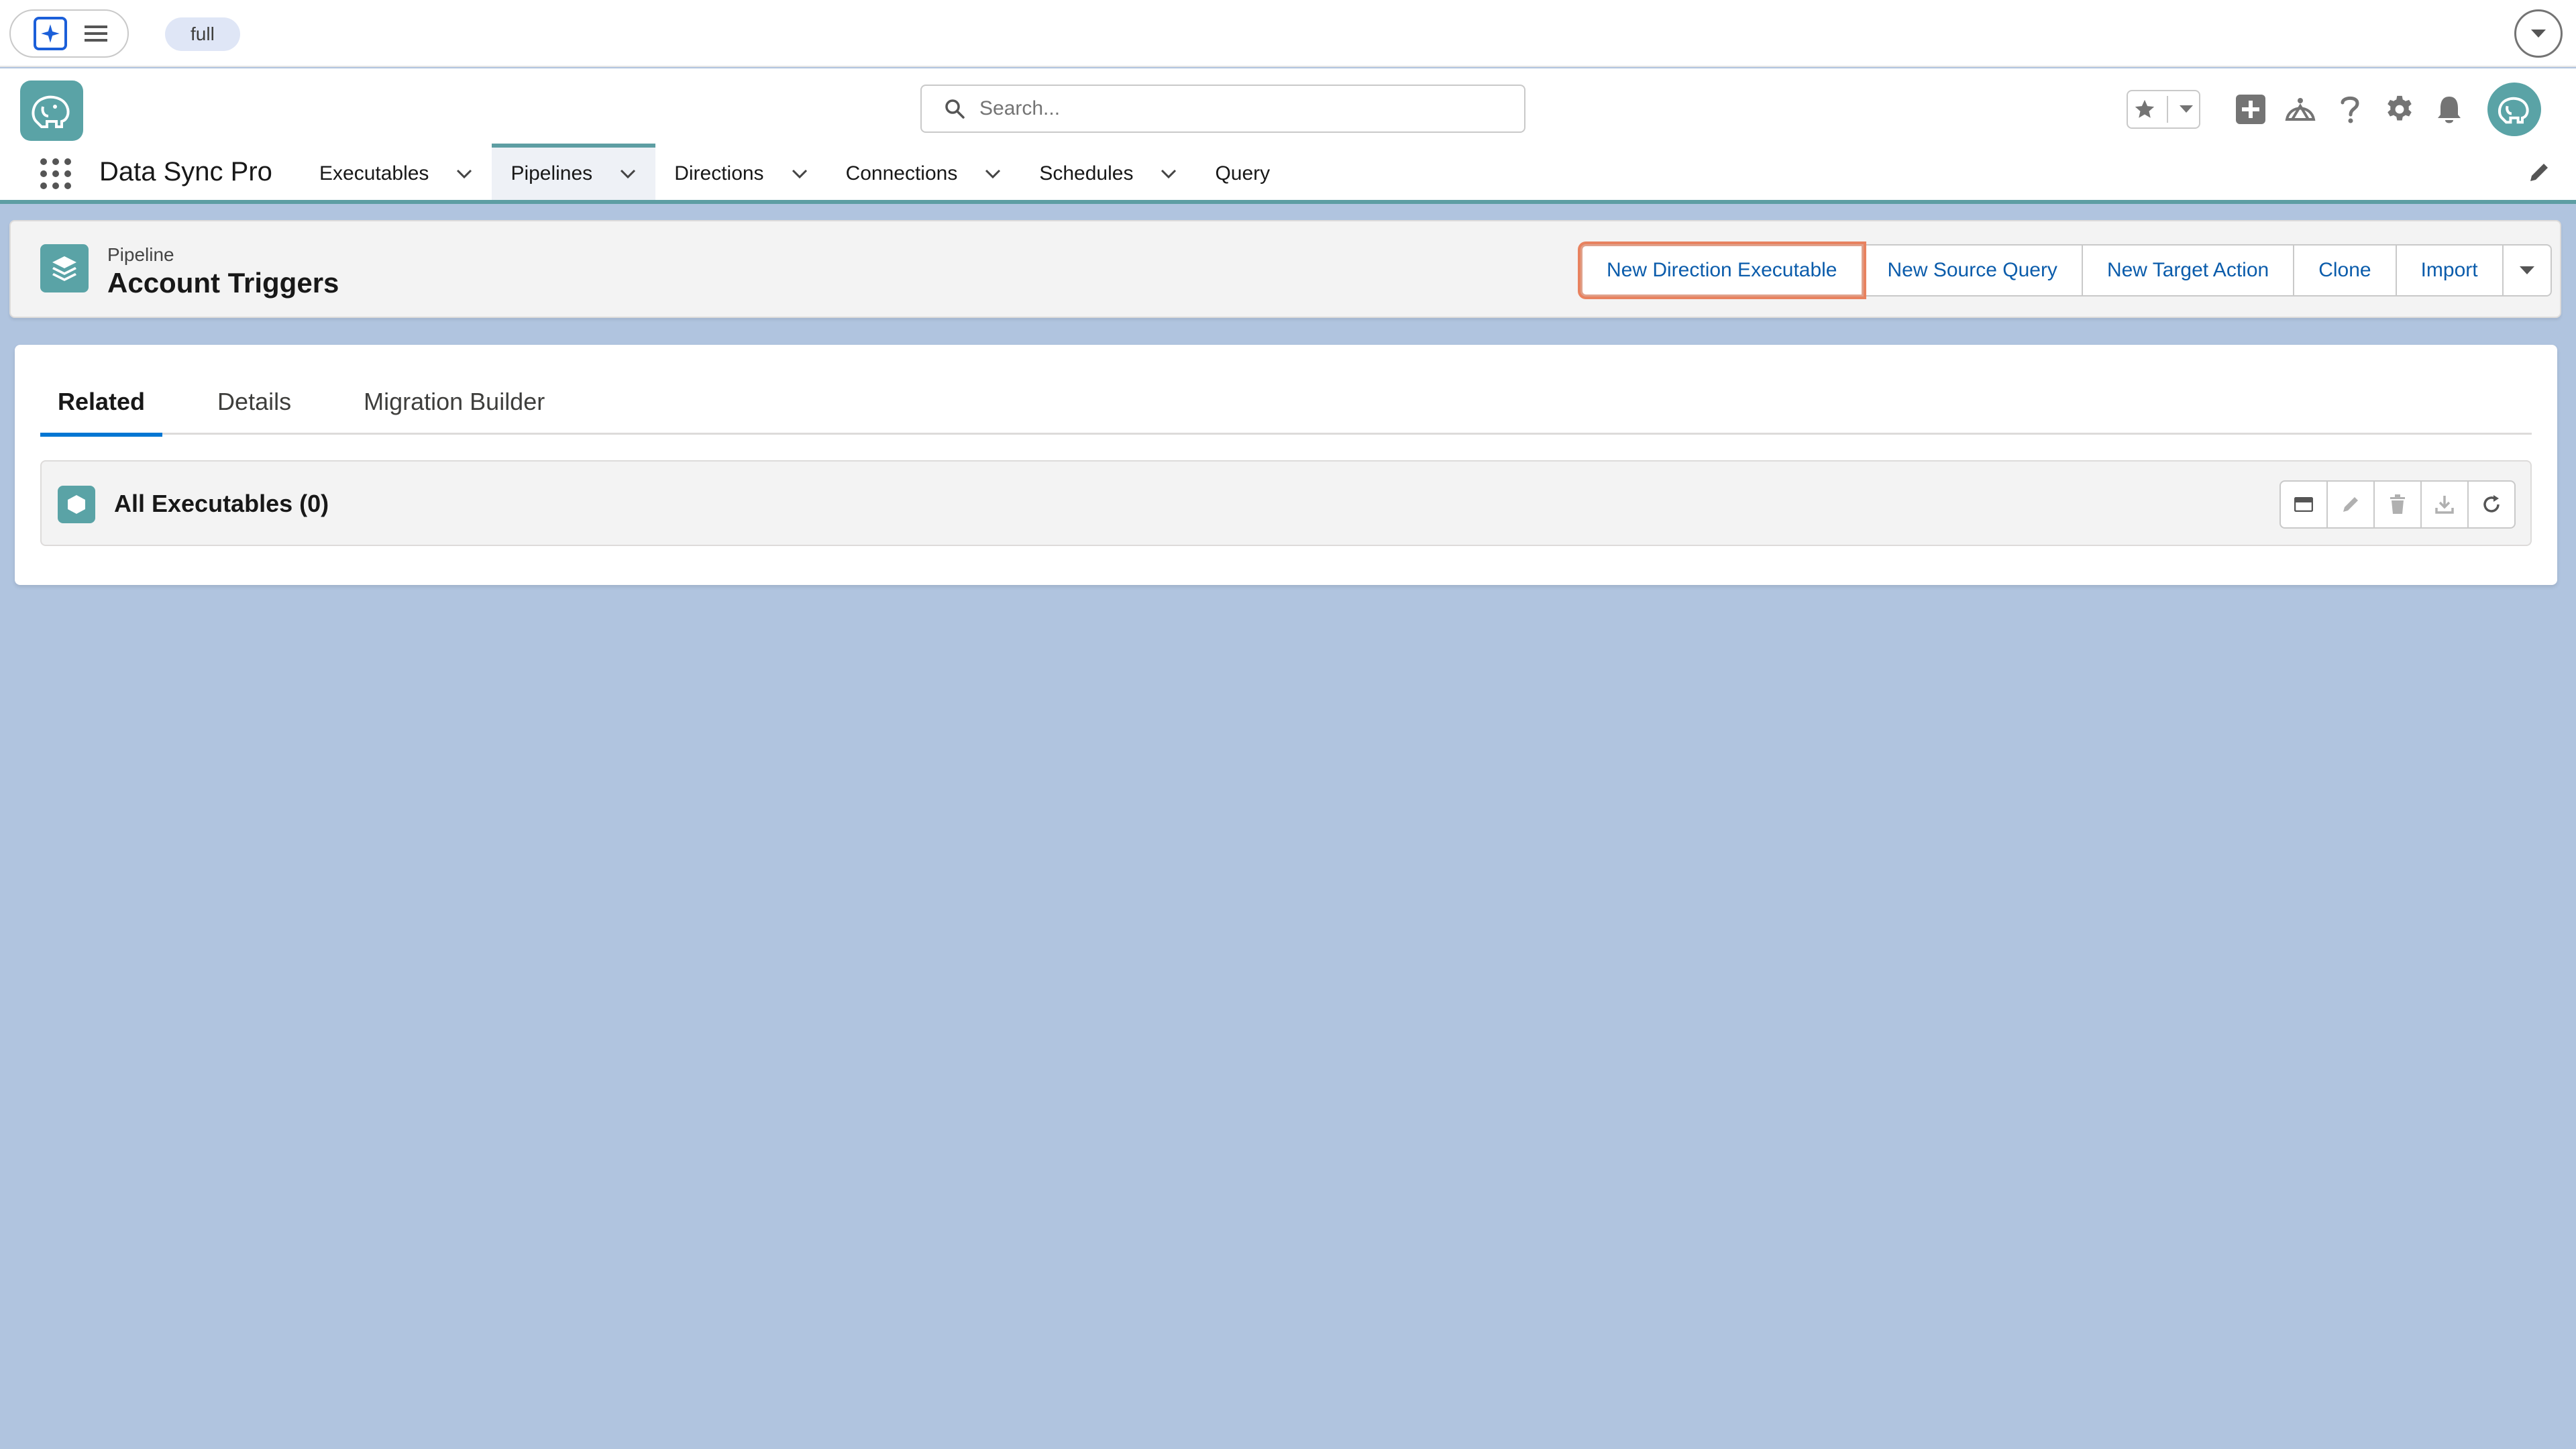  Describe the element at coordinates (1722, 270) in the screenshot. I see `new-direction-executable-button: New Direction Executable` at that location.